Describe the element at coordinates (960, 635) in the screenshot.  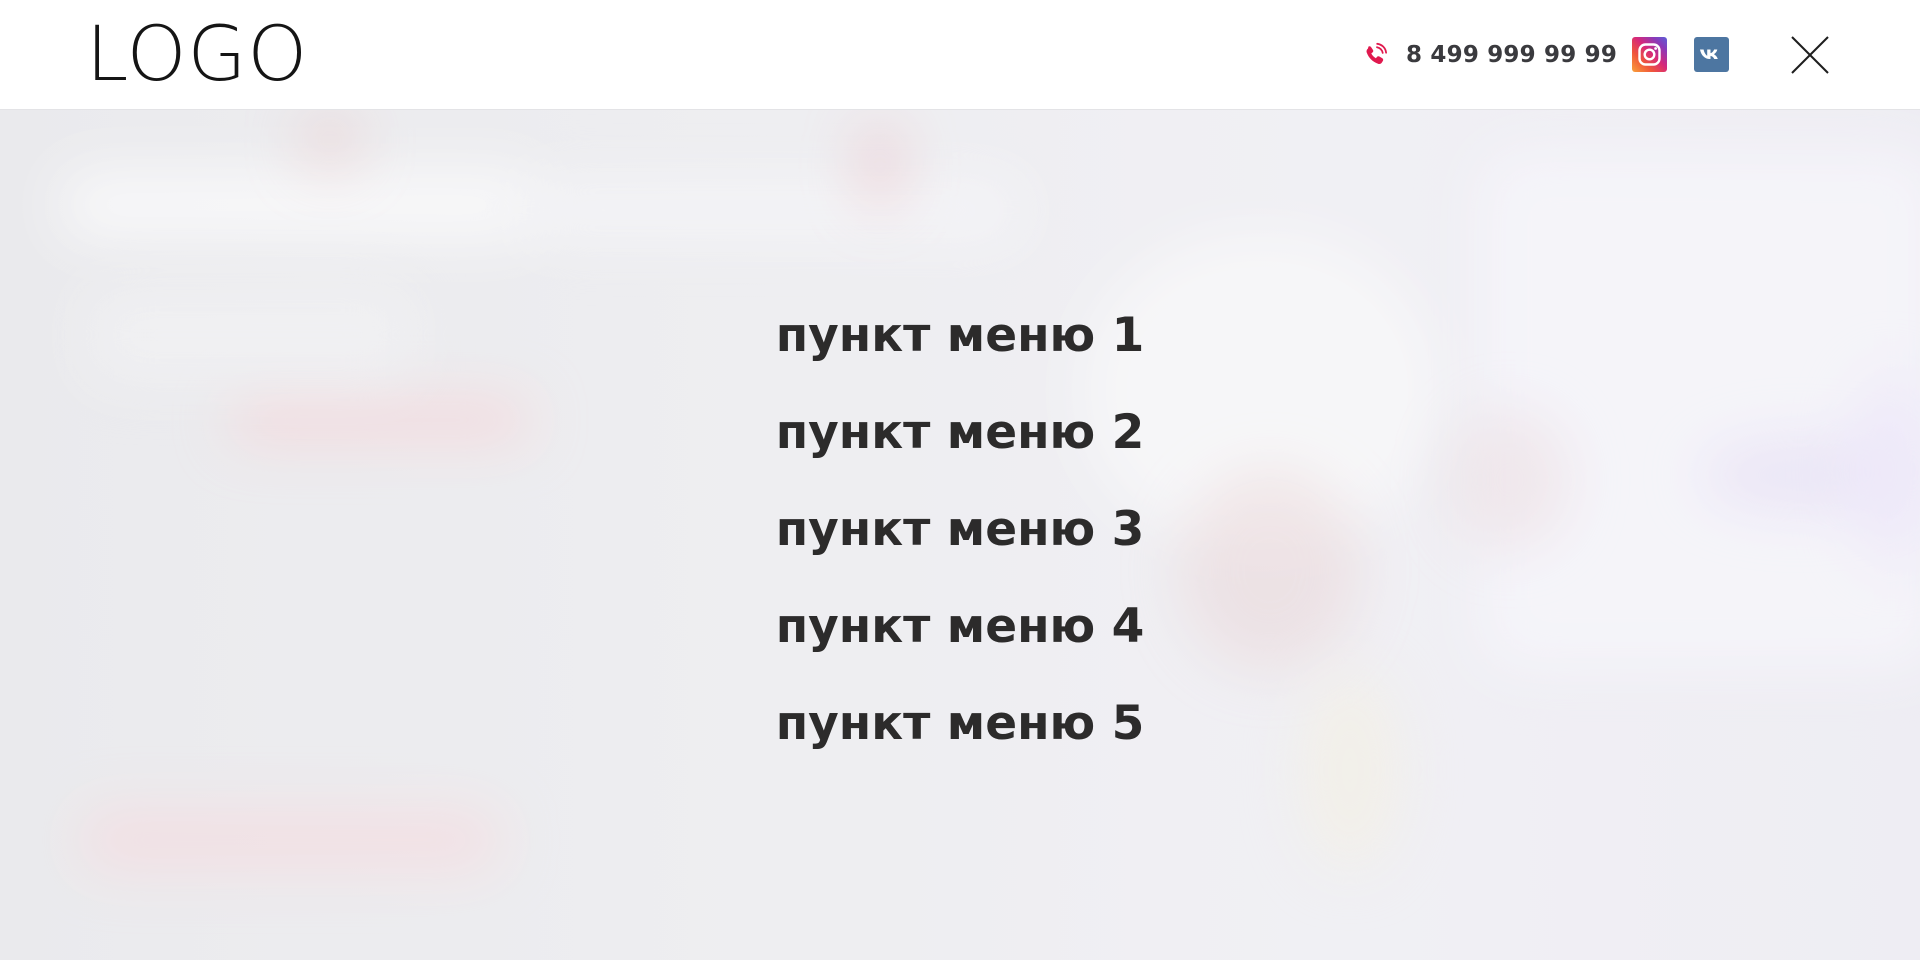
I see `menu-item-4: пункт меню 4` at that location.